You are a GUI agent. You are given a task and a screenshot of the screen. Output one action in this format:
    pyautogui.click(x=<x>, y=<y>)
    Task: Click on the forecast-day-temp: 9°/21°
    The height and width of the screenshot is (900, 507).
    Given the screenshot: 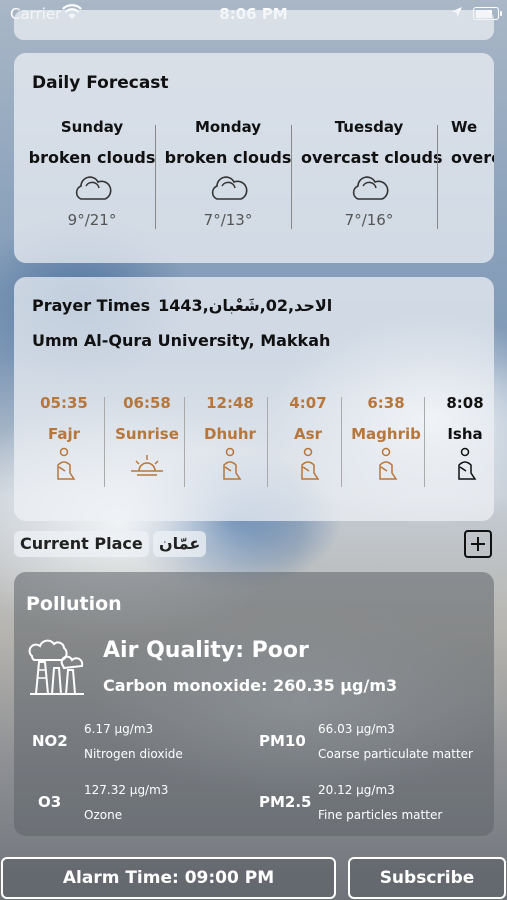 What is the action you would take?
    pyautogui.click(x=92, y=220)
    